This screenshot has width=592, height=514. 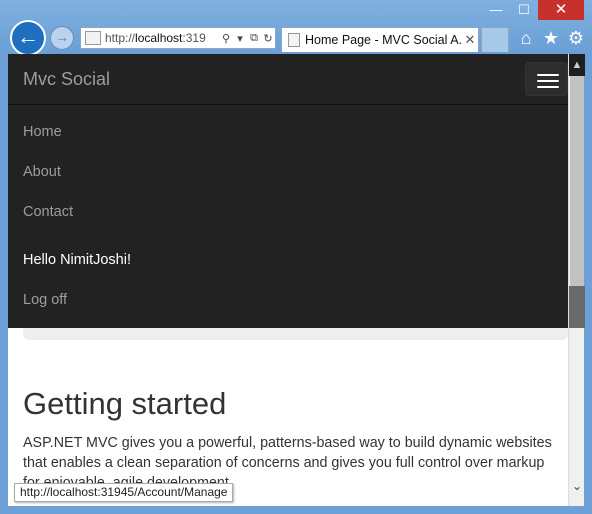 I want to click on forward-arrow-icon: →, so click(x=62, y=37).